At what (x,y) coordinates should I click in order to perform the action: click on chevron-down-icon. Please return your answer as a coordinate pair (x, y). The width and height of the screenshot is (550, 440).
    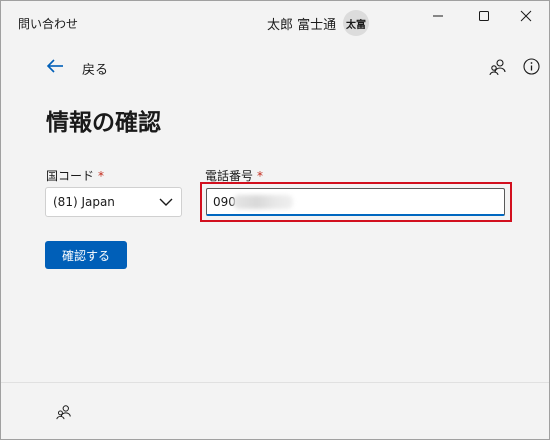
    Looking at the image, I should click on (166, 202).